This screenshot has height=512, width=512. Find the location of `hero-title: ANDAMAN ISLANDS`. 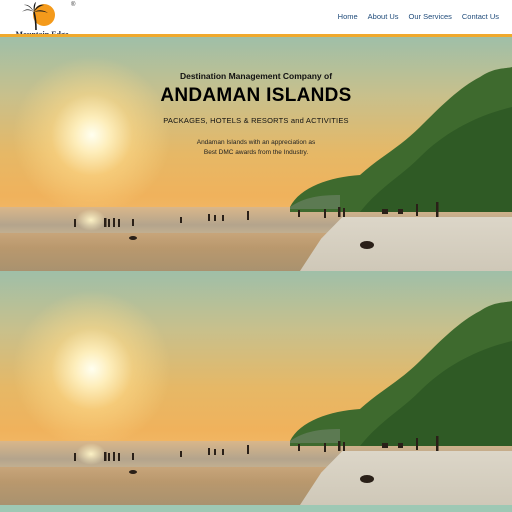

hero-title: ANDAMAN ISLANDS is located at coordinates (256, 95).